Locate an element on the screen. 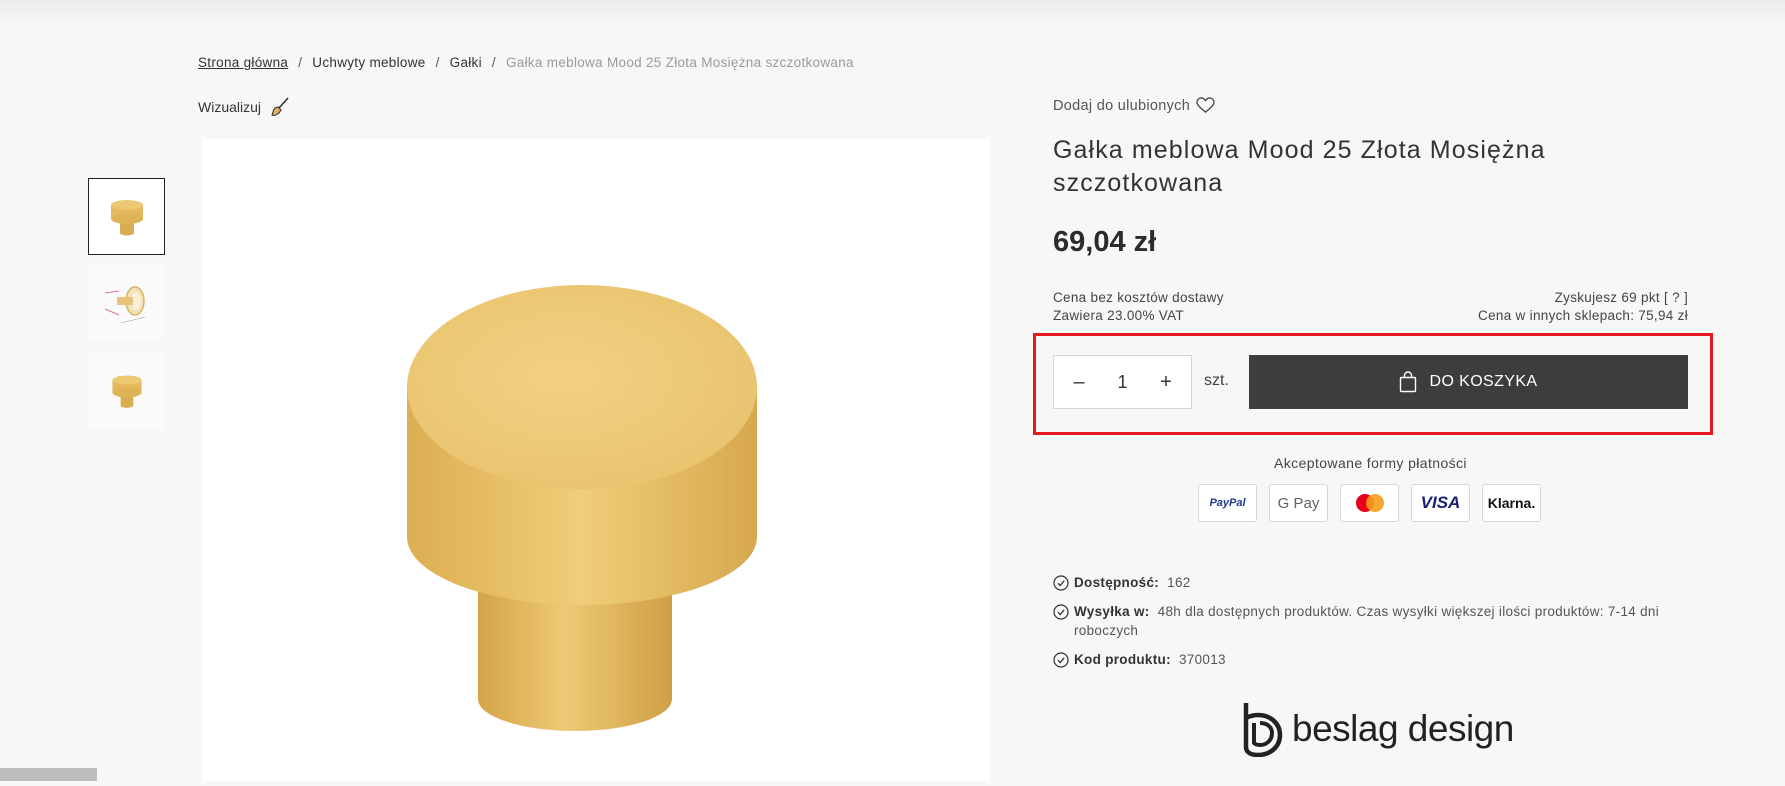 This screenshot has width=1785, height=786. google-pay-logo: G Pay is located at coordinates (1298, 503).